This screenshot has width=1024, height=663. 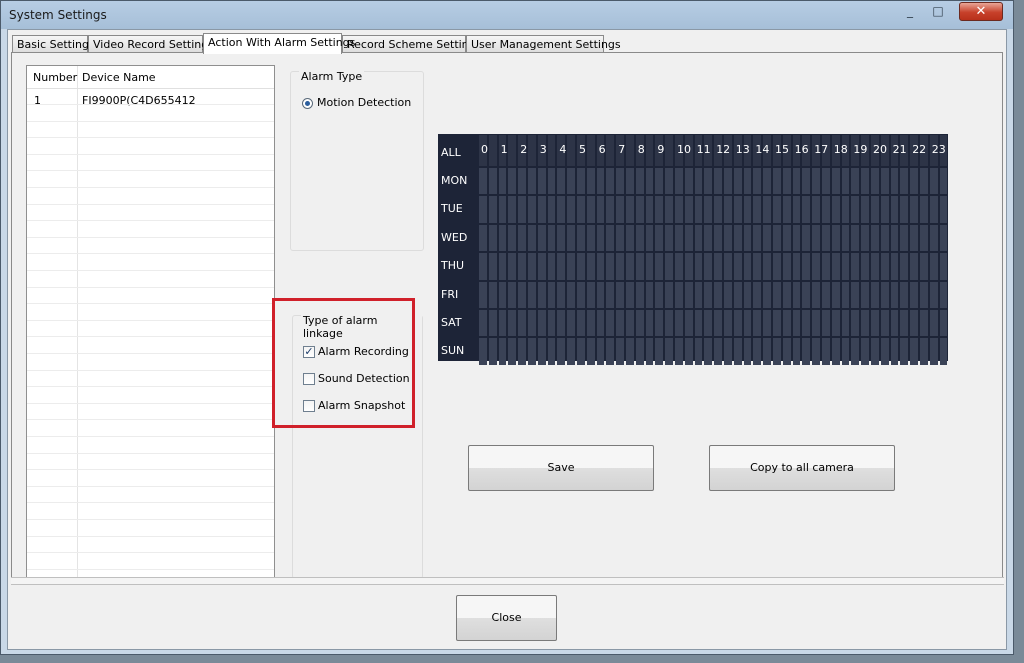 What do you see at coordinates (279, 43) in the screenshot?
I see `tab-action-with-alarm-settings: Action With Alarm Settings` at bounding box center [279, 43].